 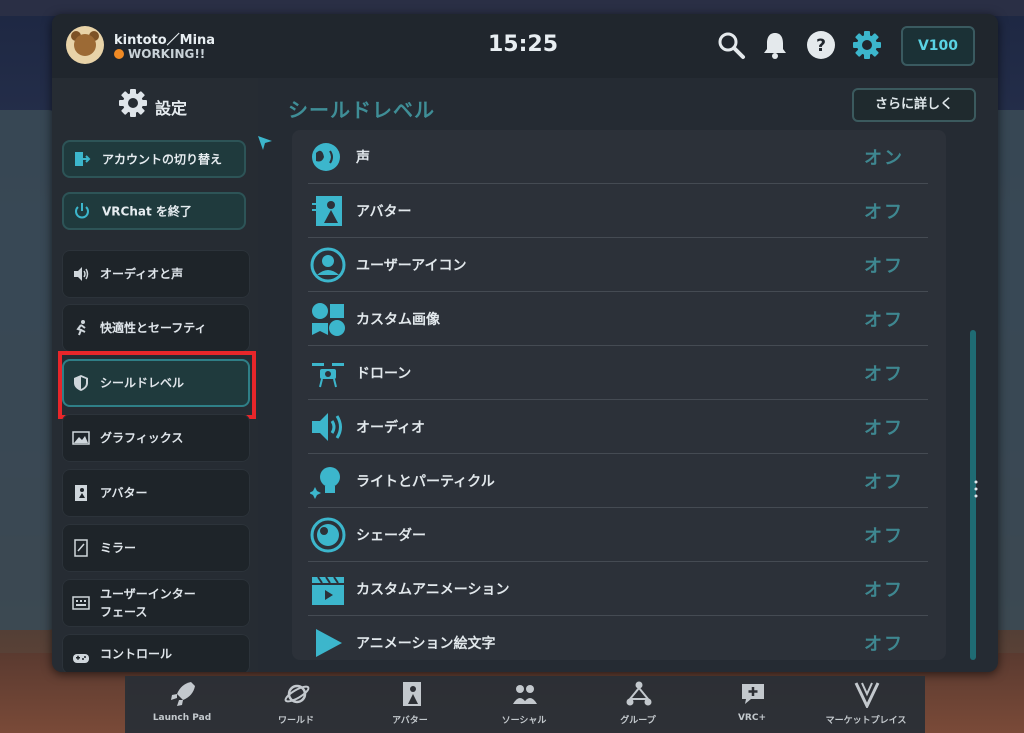 I want to click on landscape-image-icon, so click(x=81, y=438).